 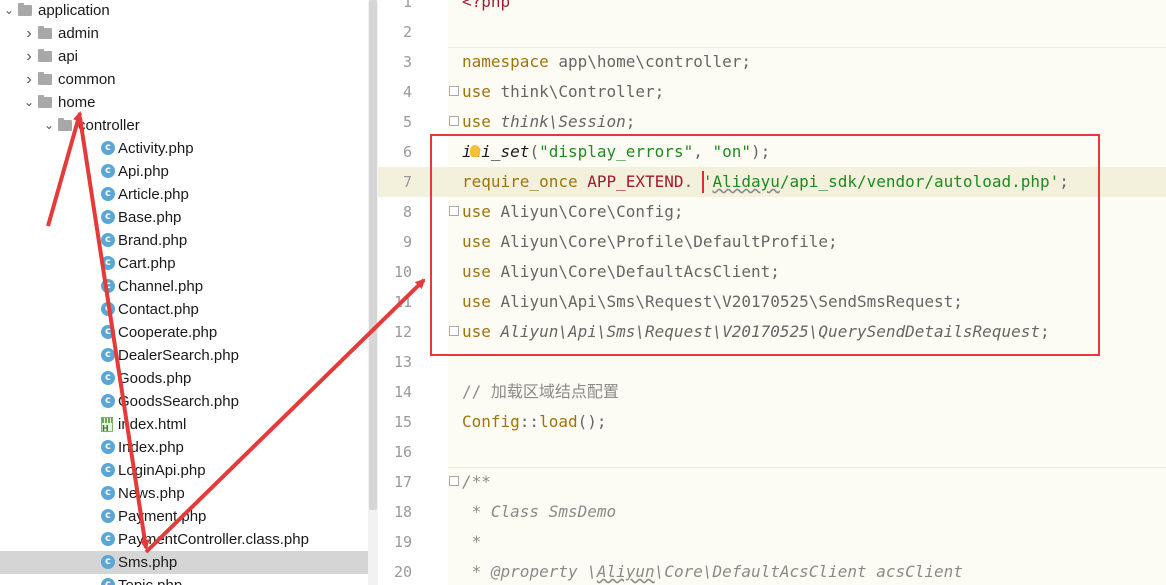 What do you see at coordinates (77, 102) in the screenshot?
I see `tree-item-label: home` at bounding box center [77, 102].